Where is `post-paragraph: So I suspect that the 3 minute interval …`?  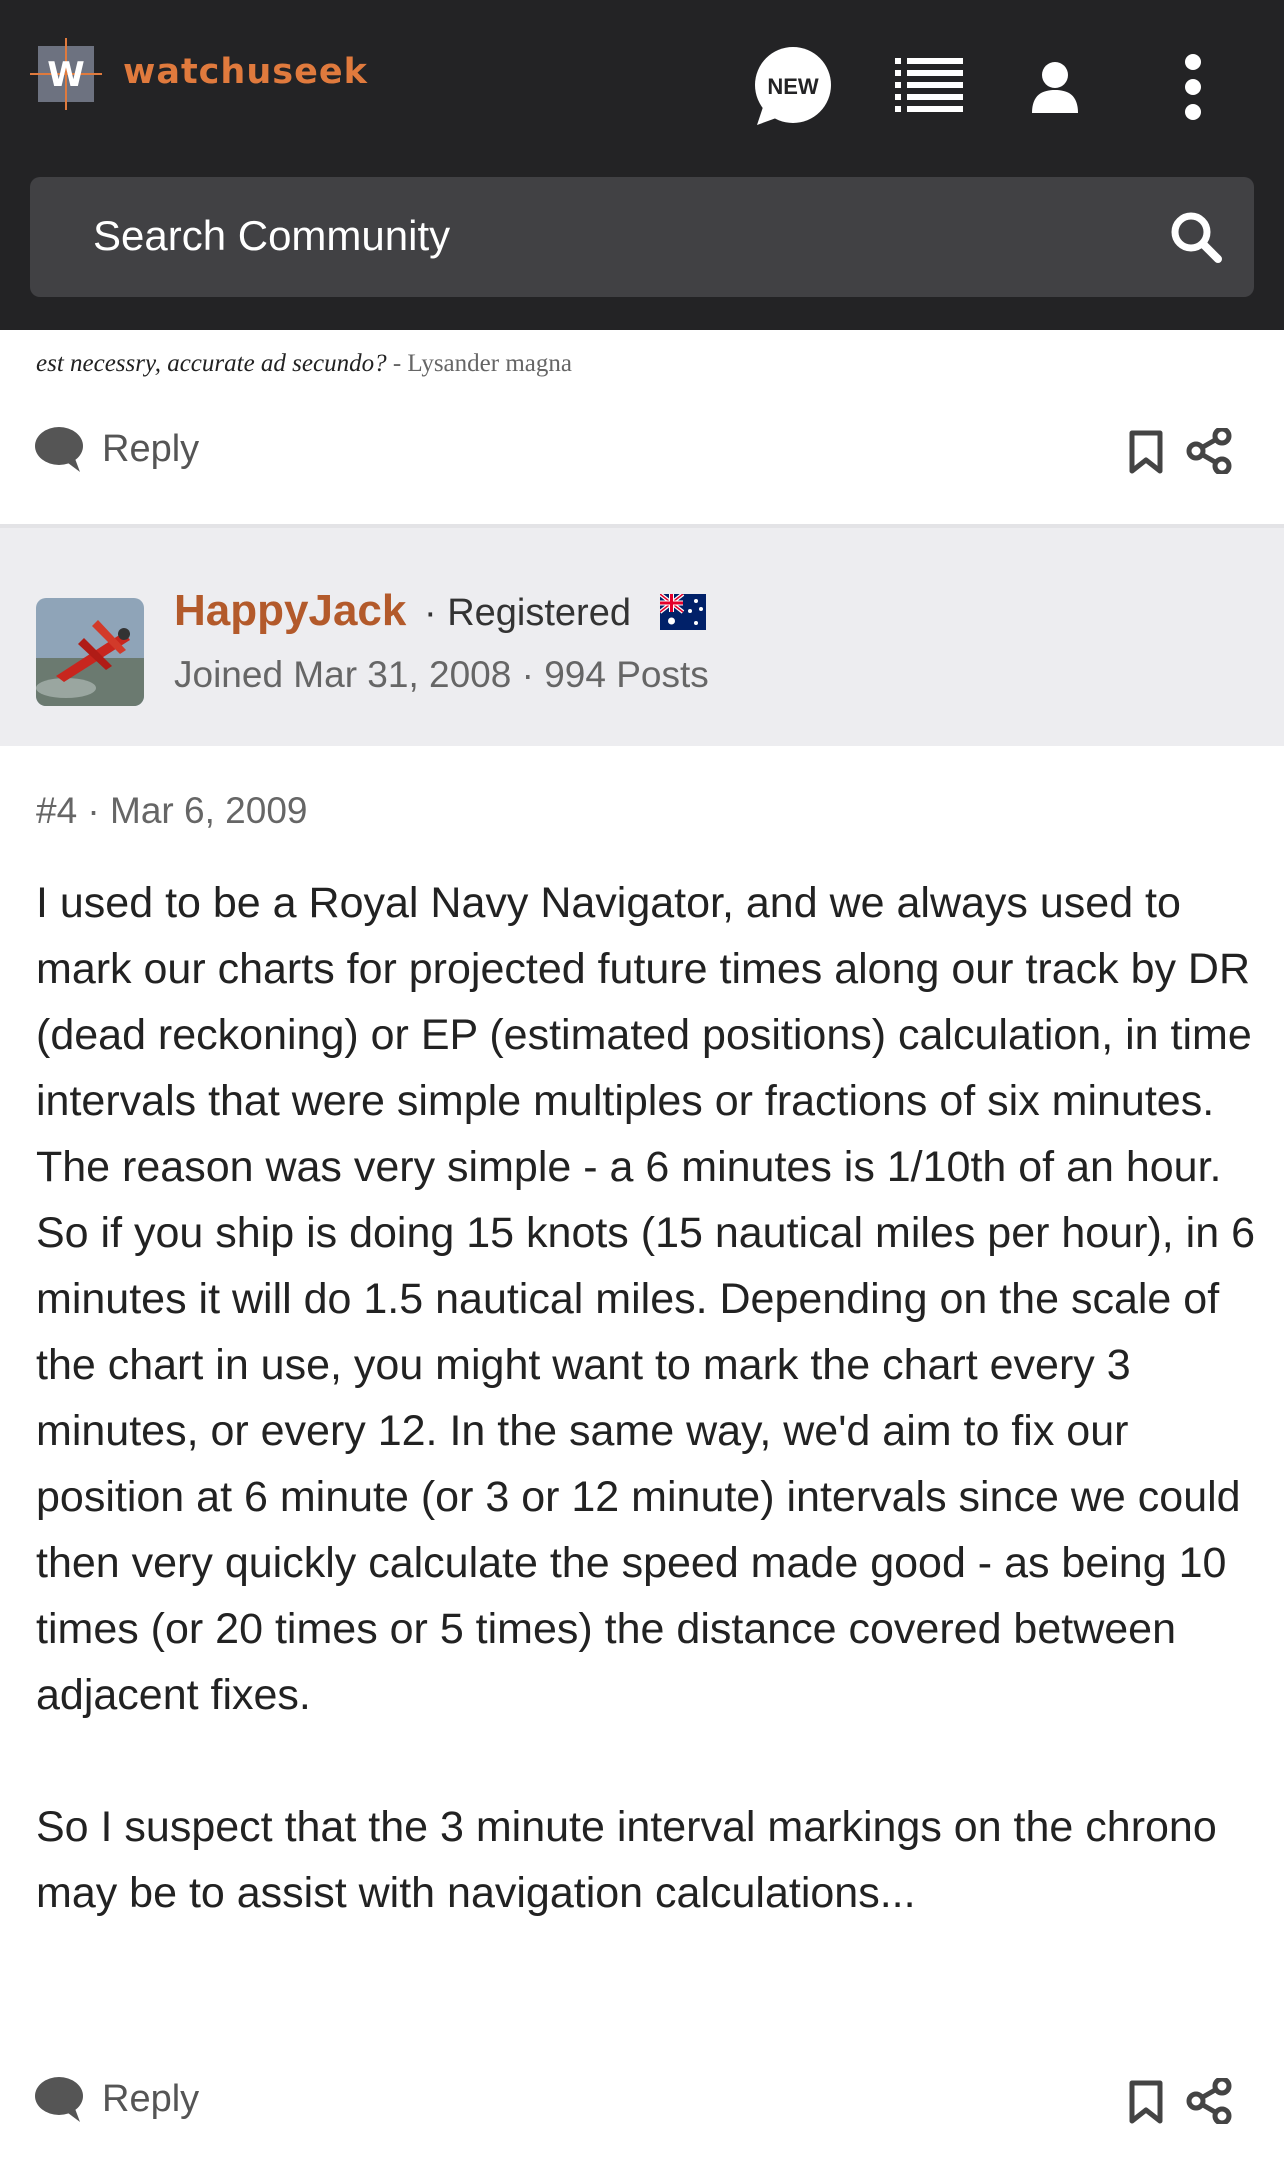
post-paragraph: So I suspect that the 3 minute interval … is located at coordinates (626, 1860).